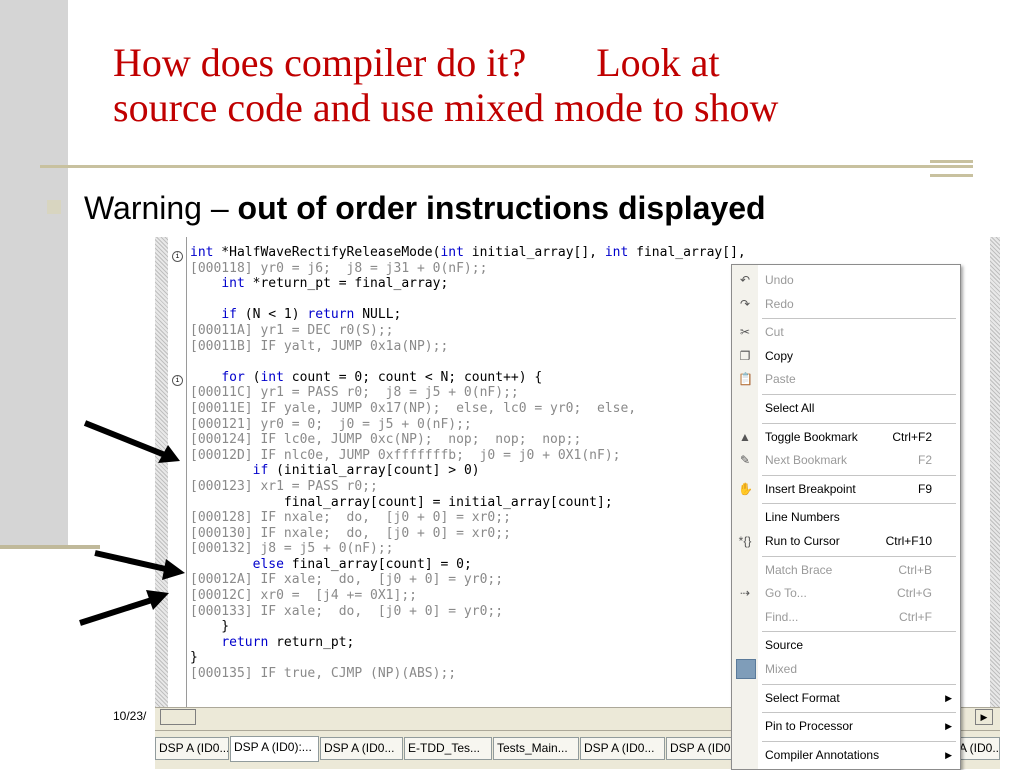 Image resolution: width=1024 pixels, height=770 pixels. What do you see at coordinates (470, 612) in the screenshot?
I see `asm-line: [000133] IF xale; do, [j0 + 0] = yr0;;` at bounding box center [470, 612].